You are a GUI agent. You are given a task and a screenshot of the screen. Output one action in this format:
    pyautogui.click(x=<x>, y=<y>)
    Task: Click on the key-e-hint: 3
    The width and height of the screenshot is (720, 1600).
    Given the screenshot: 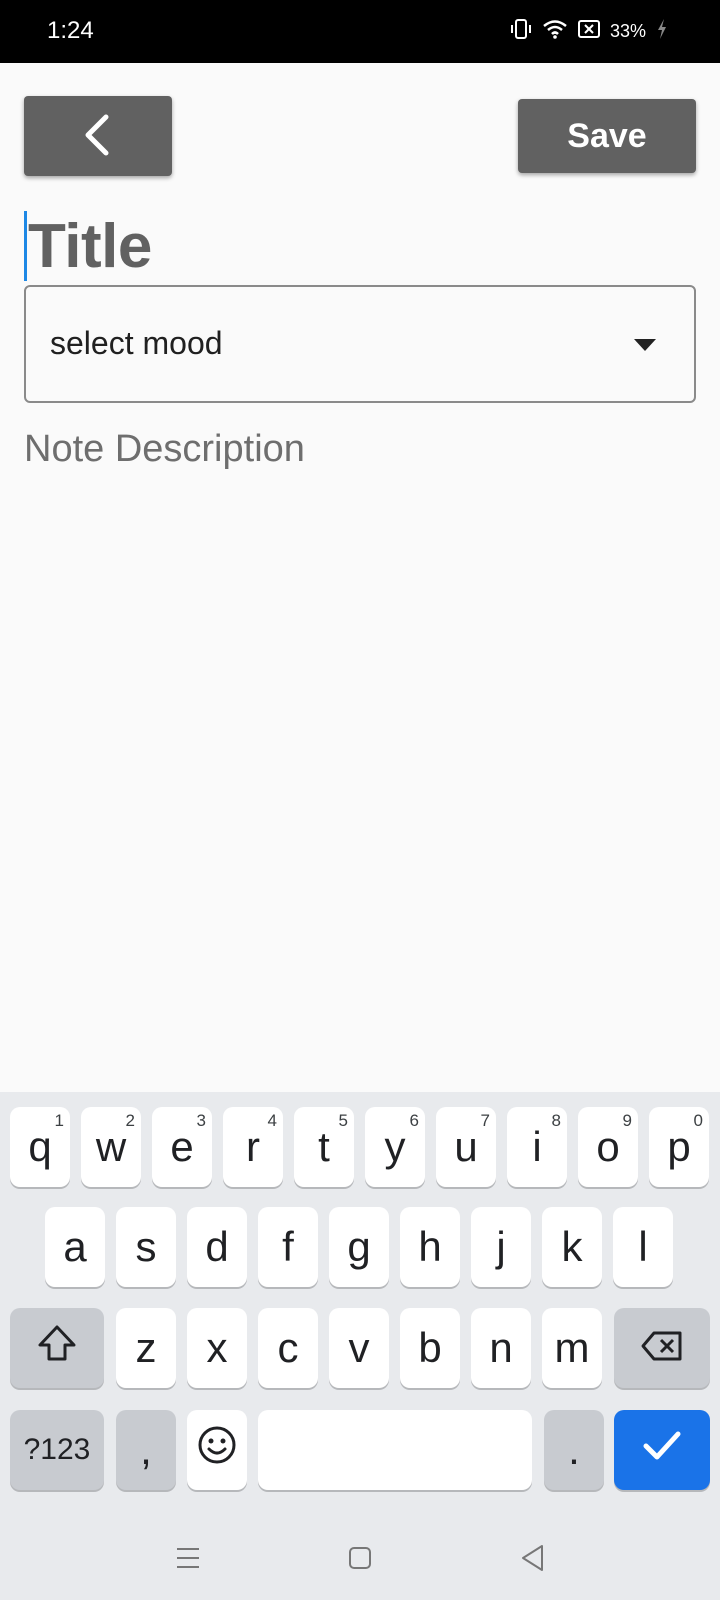 What is the action you would take?
    pyautogui.click(x=201, y=1120)
    